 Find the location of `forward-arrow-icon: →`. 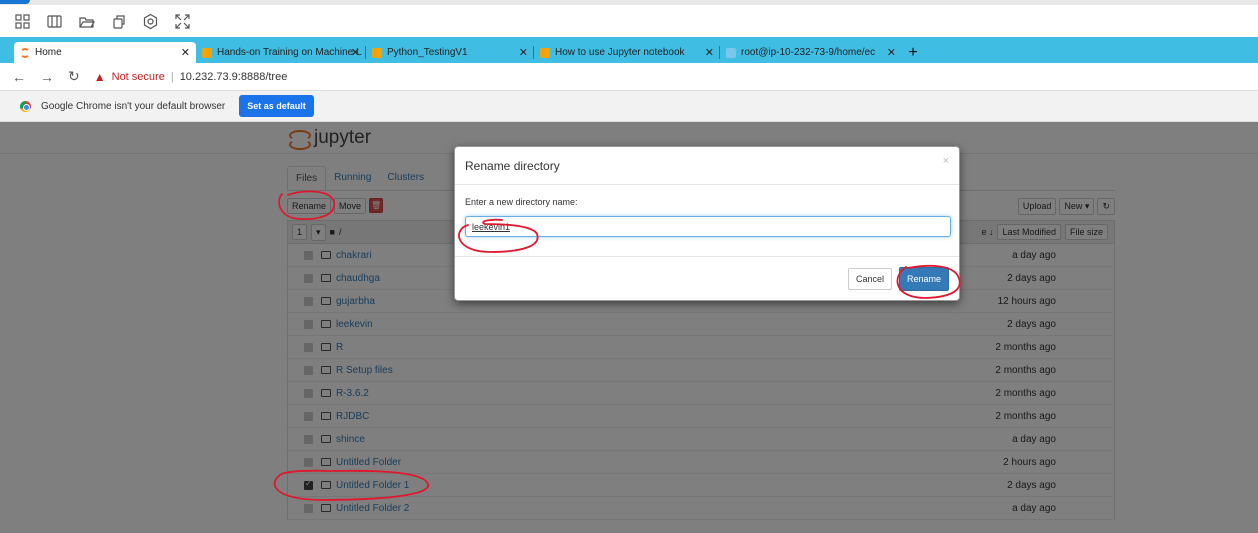

forward-arrow-icon: → is located at coordinates (47, 77).